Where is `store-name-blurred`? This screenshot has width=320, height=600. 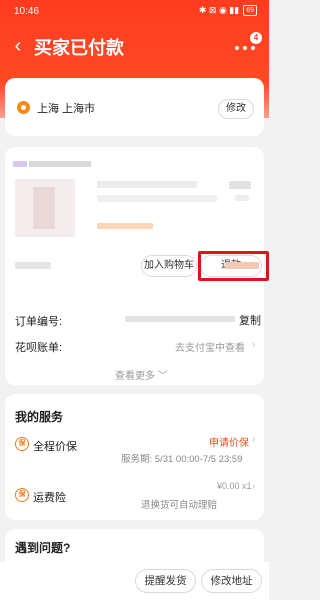
store-name-blurred is located at coordinates (60, 164).